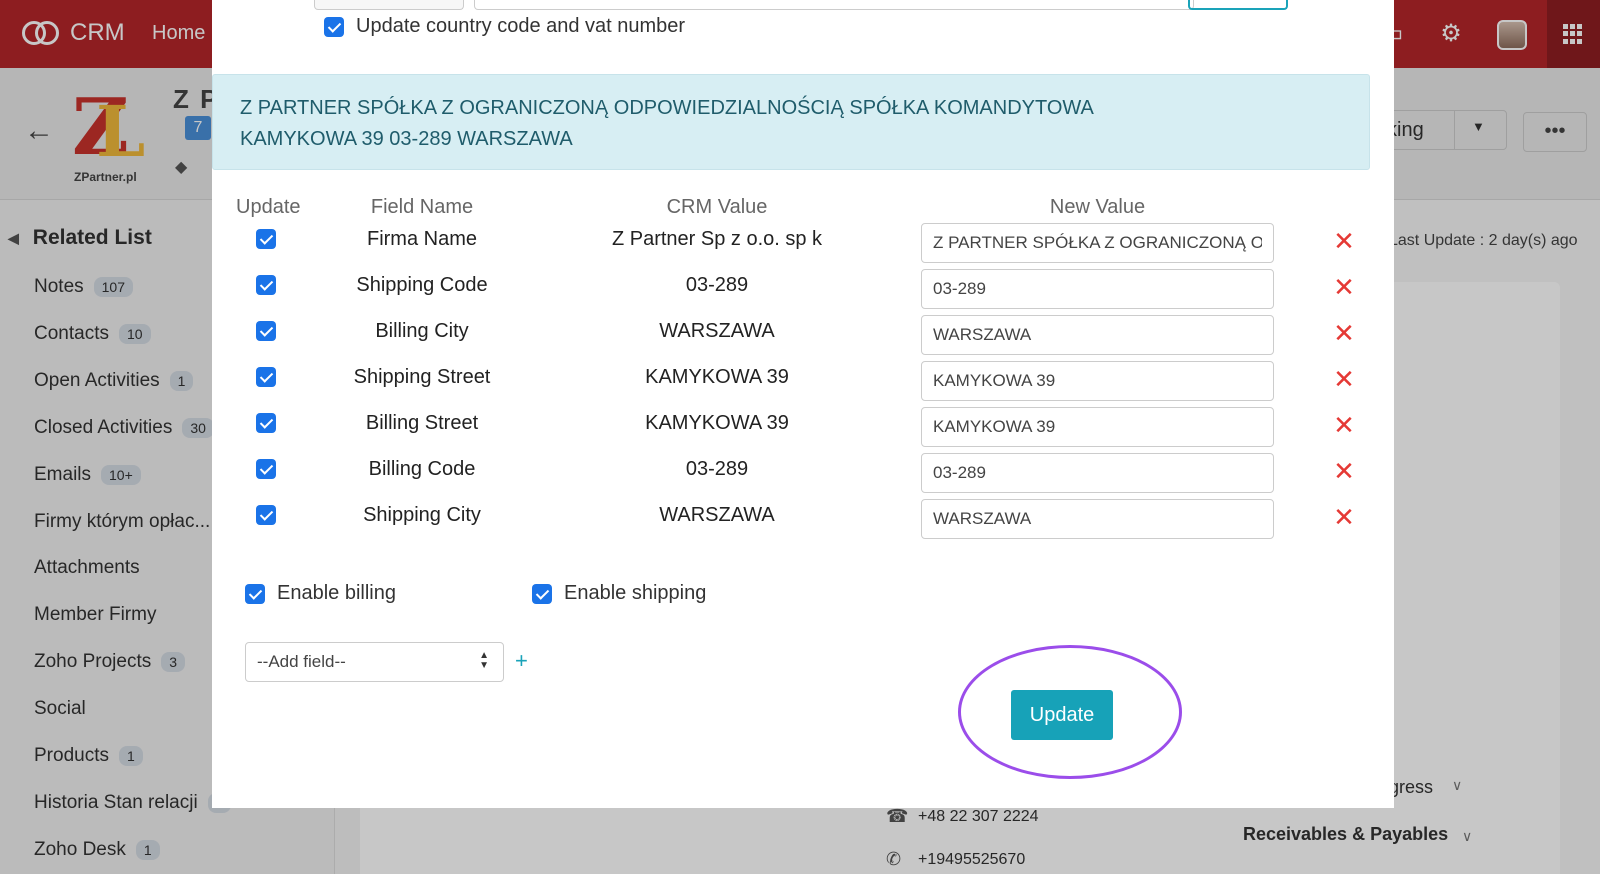 Image resolution: width=1600 pixels, height=874 pixels. What do you see at coordinates (268, 207) in the screenshot?
I see `header-update: Update` at bounding box center [268, 207].